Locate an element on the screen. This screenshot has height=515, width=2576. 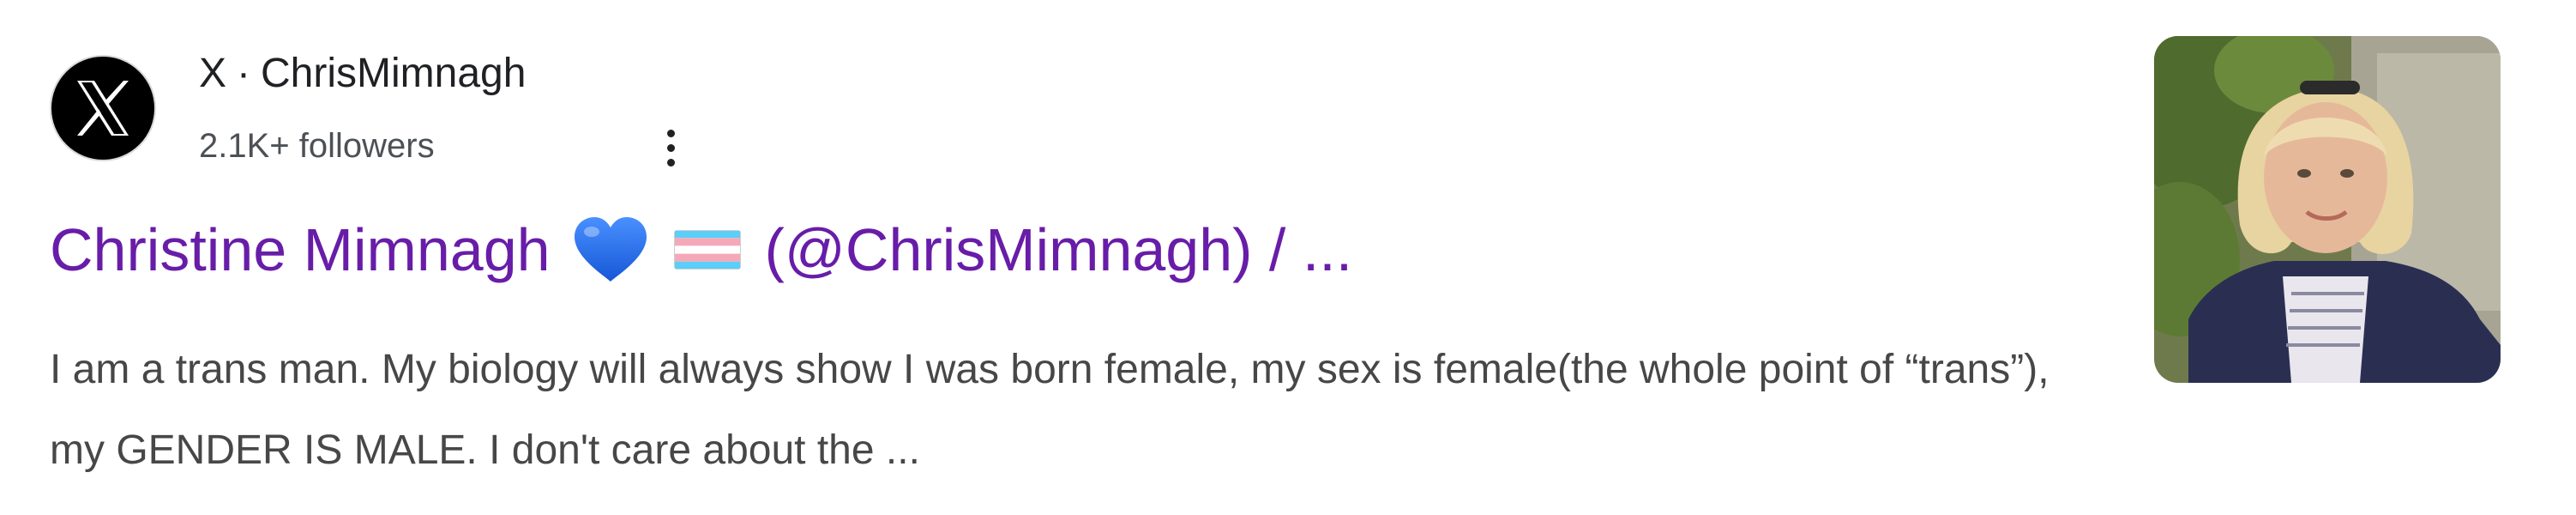
transgender-flag-icon is located at coordinates (707, 250).